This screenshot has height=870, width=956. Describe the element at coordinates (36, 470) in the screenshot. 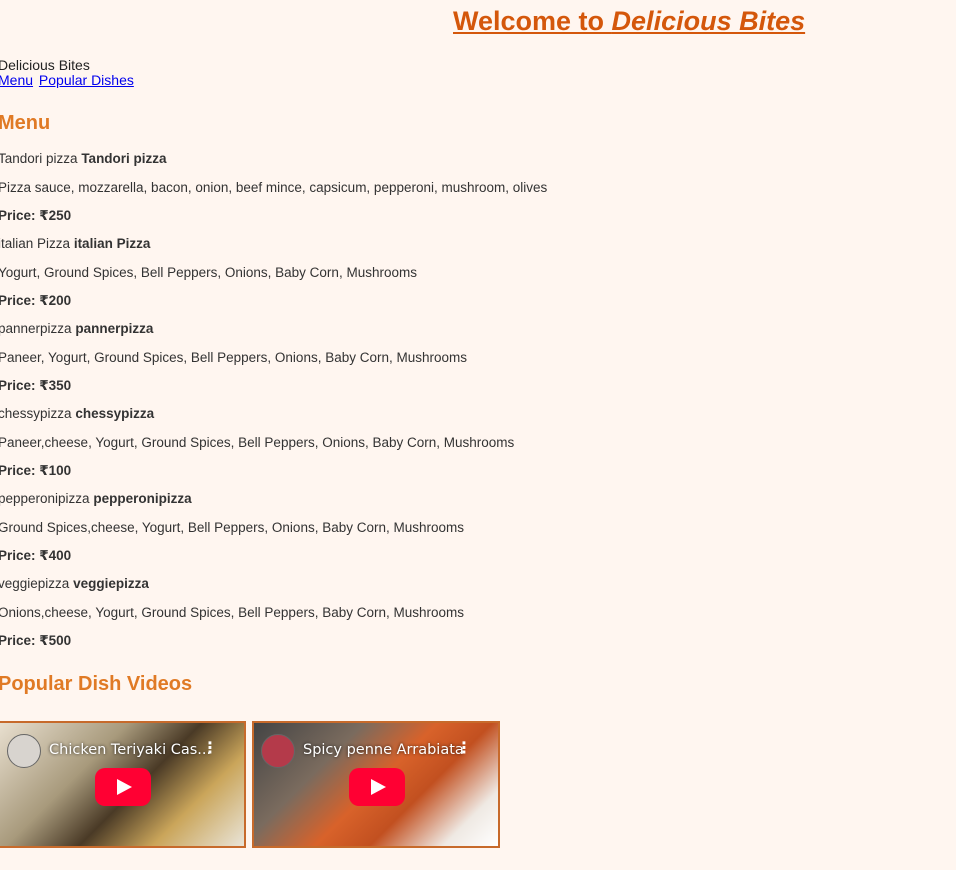

I see `dish-price: Price: ₹100` at that location.